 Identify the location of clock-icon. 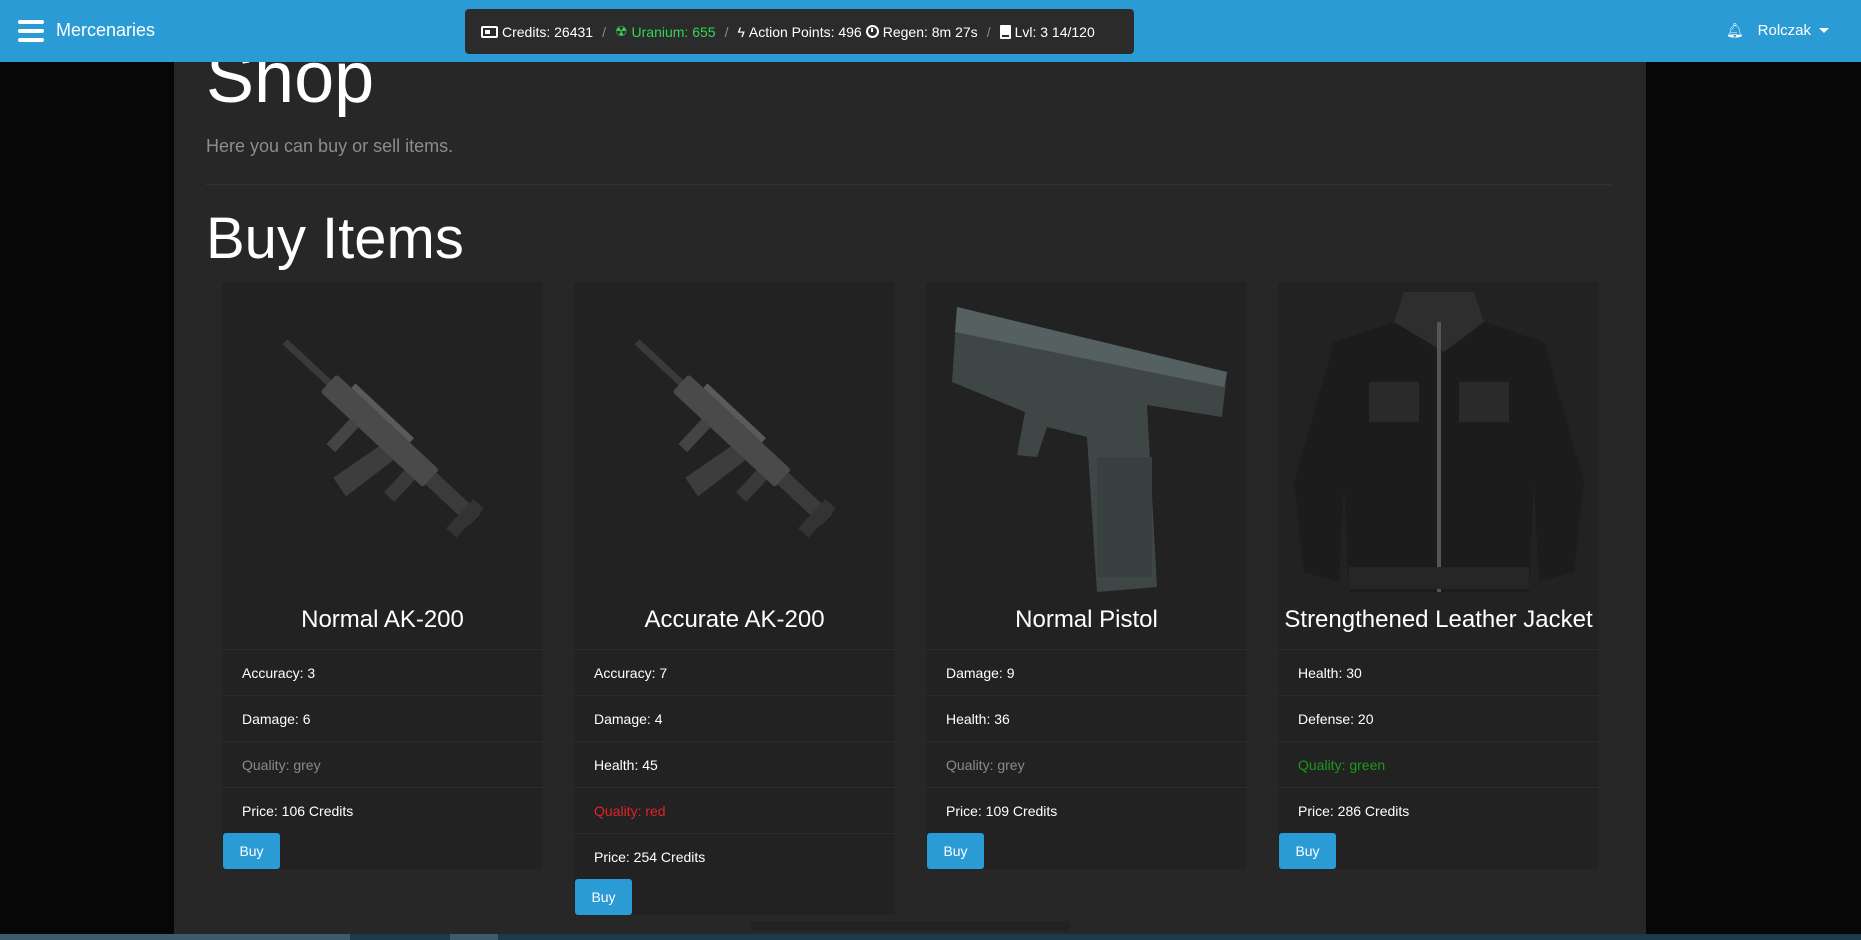
(872, 31).